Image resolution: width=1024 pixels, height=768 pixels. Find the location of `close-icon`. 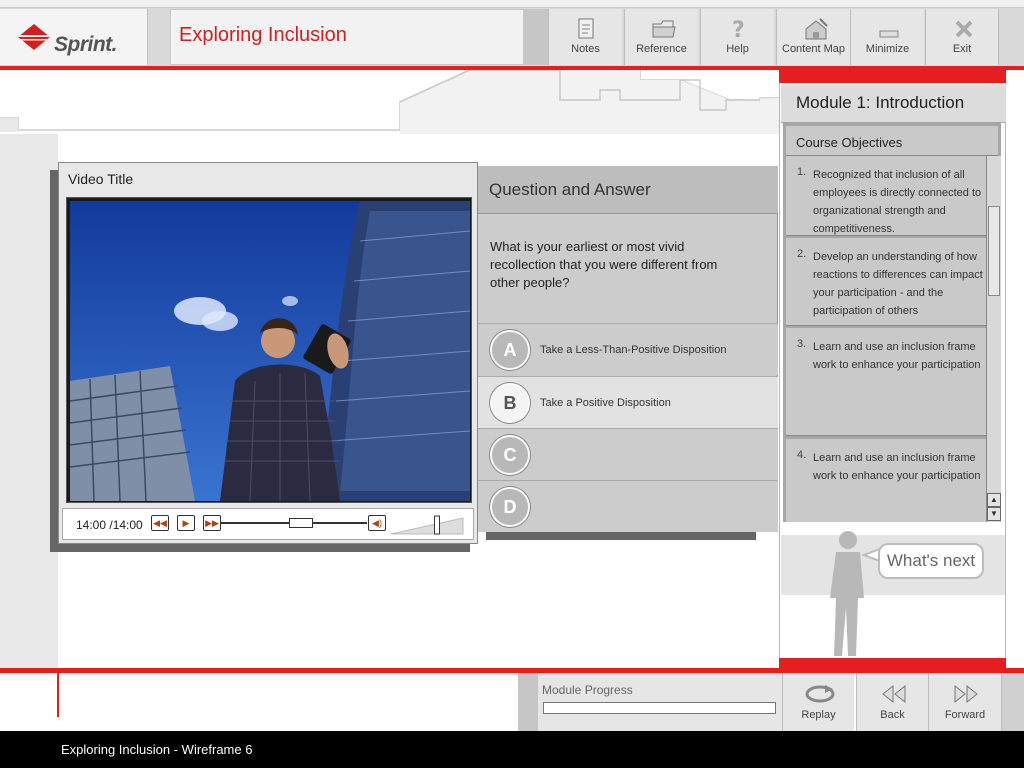

close-icon is located at coordinates (964, 29).